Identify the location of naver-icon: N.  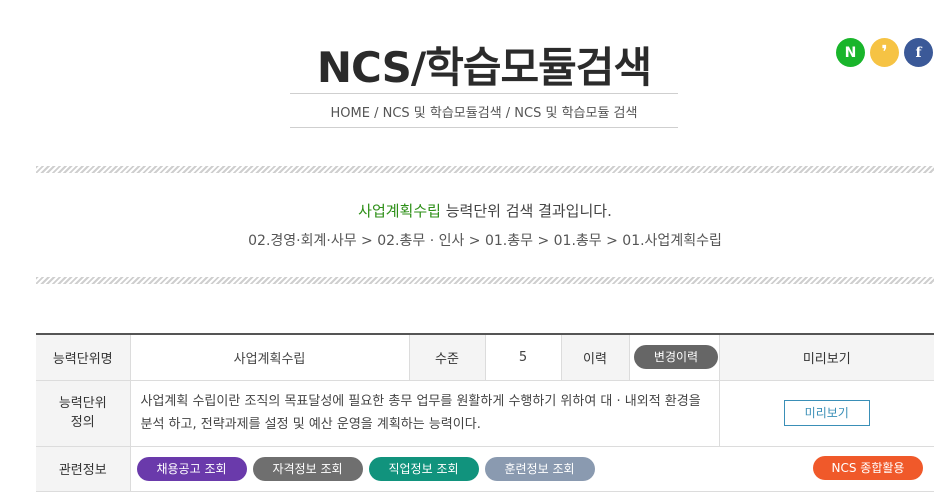
(850, 52).